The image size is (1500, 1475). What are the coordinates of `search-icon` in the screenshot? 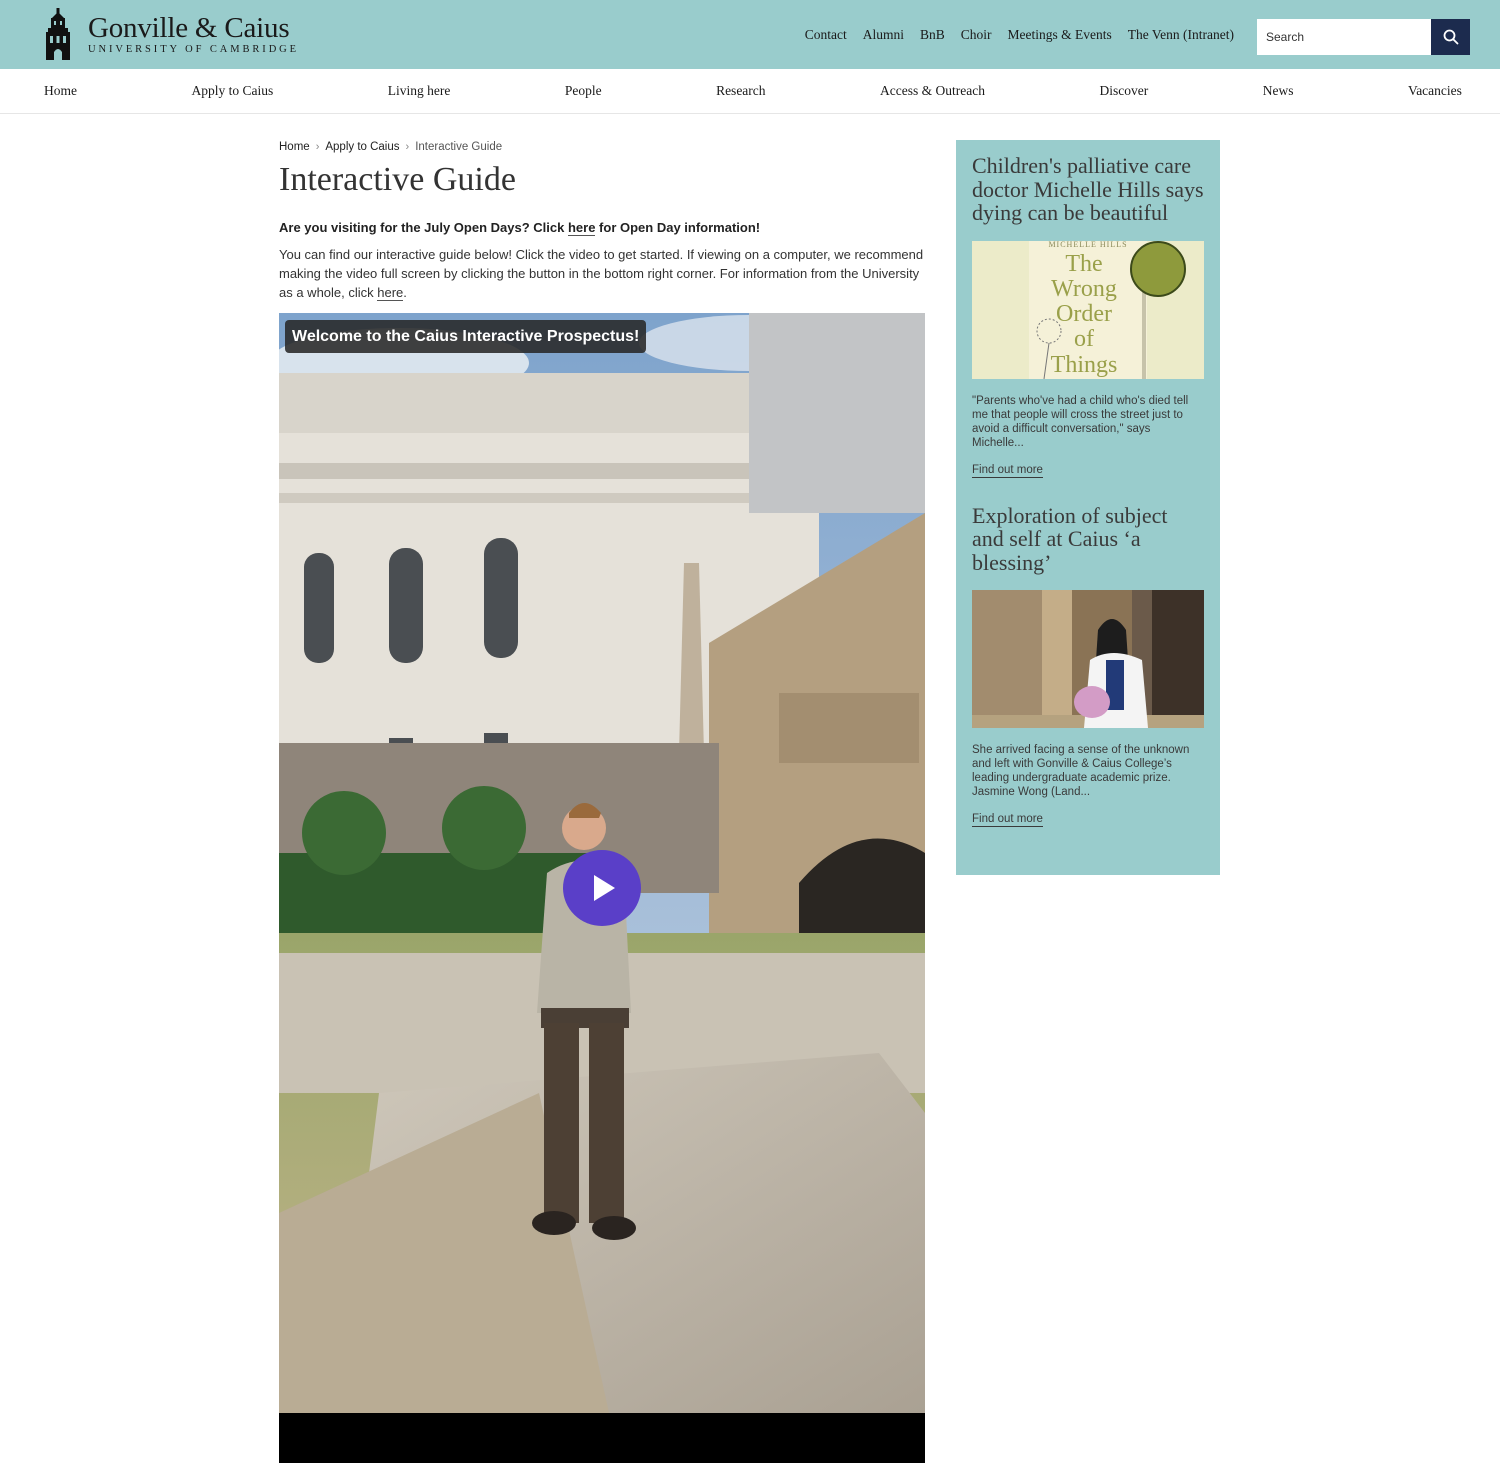 It's located at (1450, 37).